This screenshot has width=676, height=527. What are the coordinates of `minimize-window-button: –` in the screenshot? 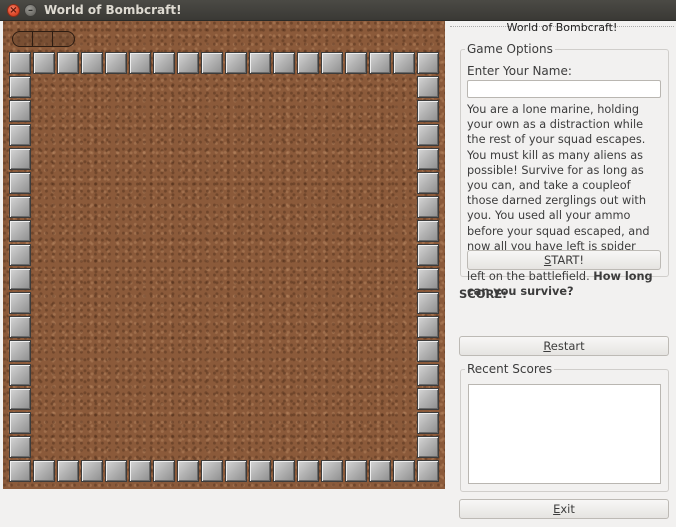 It's located at (30, 10).